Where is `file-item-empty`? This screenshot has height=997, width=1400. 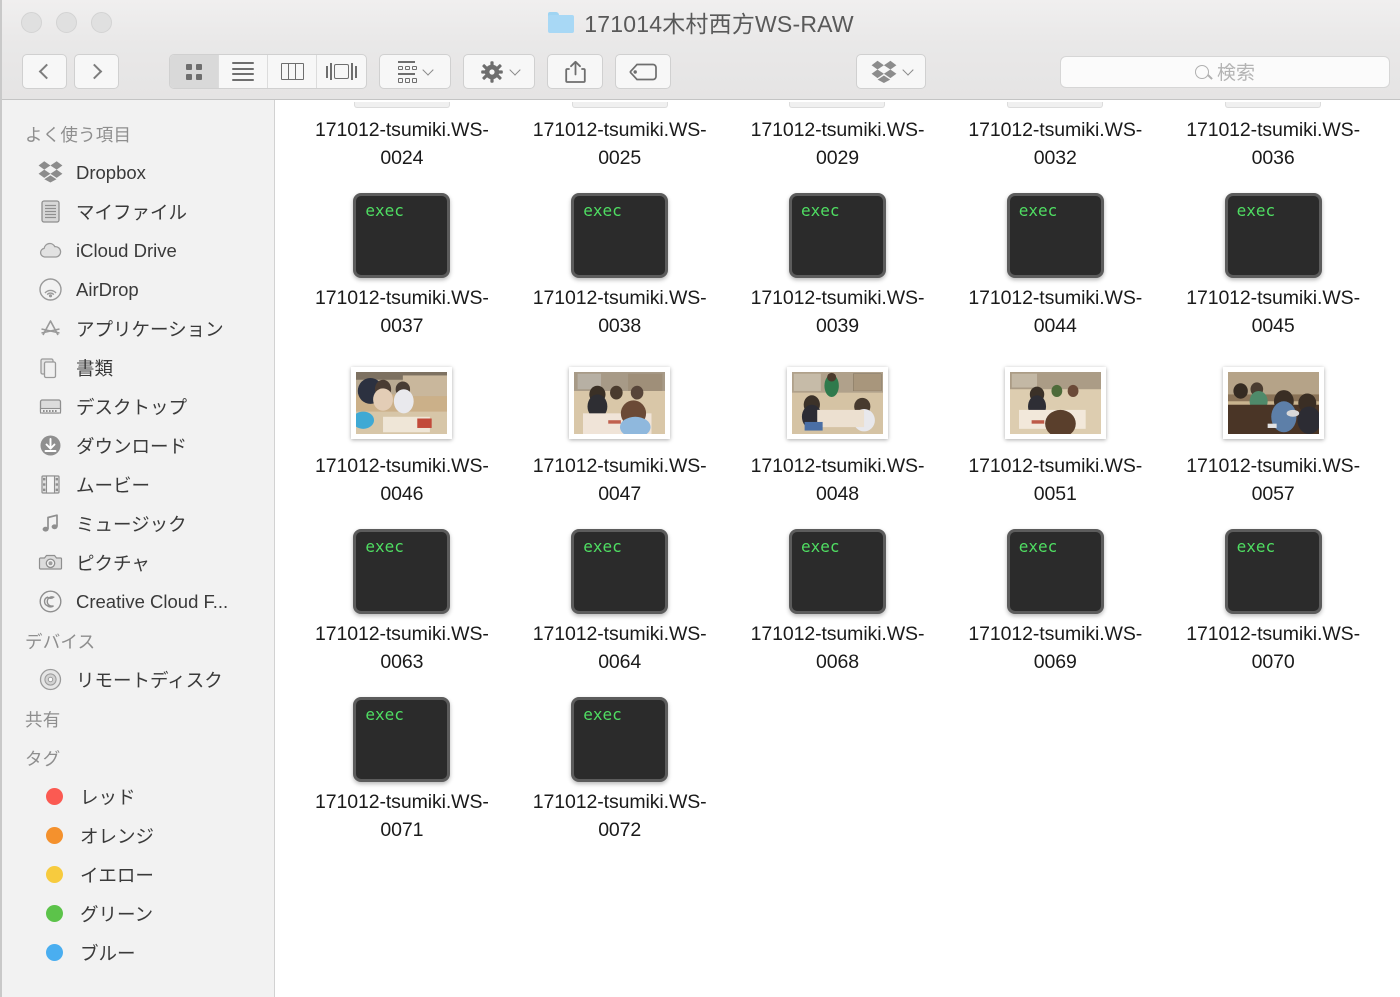
file-item-empty is located at coordinates (1273, 768).